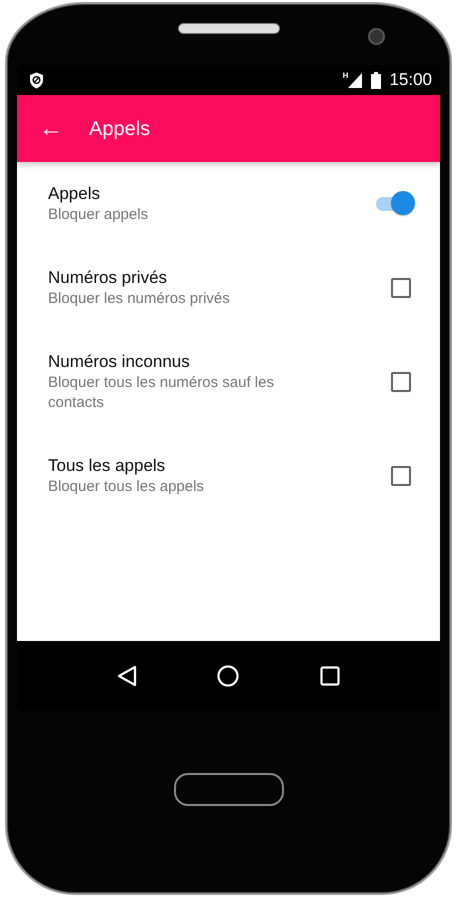 The height and width of the screenshot is (900, 457). What do you see at coordinates (139, 299) in the screenshot?
I see `setting-summary: Bloquer les numéros privés` at bounding box center [139, 299].